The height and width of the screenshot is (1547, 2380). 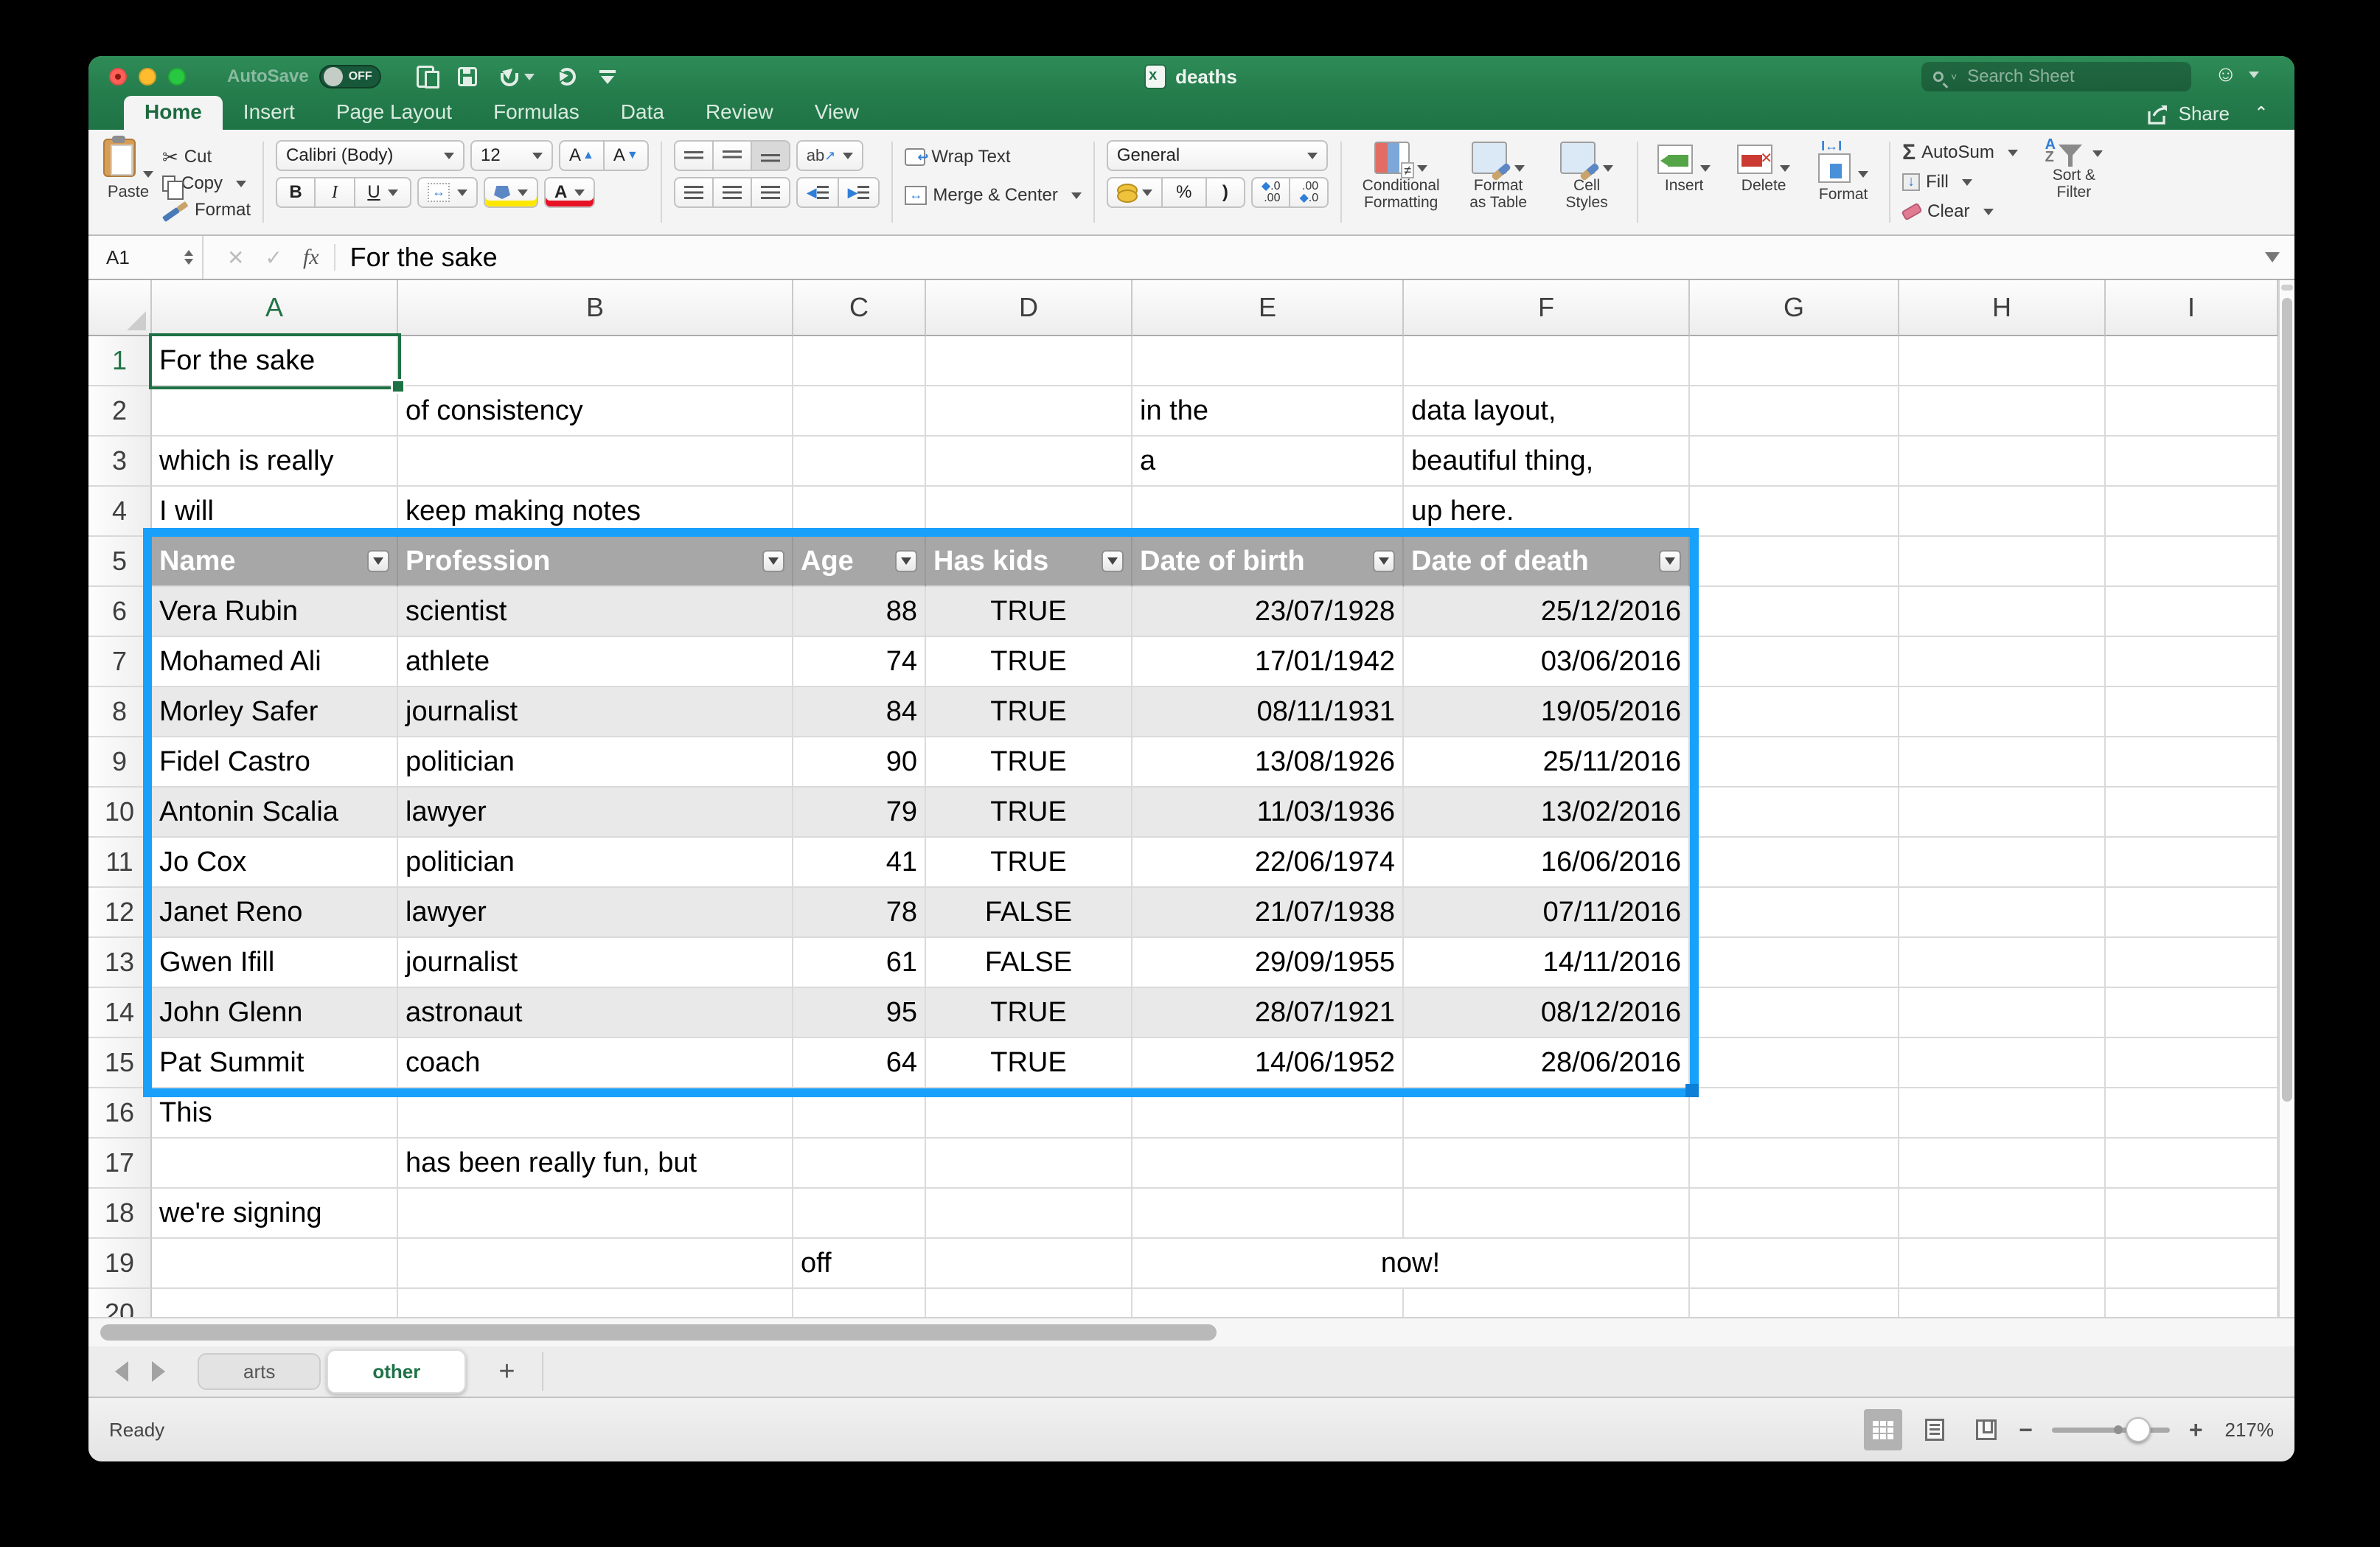 I want to click on cell-G5, so click(x=1794, y=562).